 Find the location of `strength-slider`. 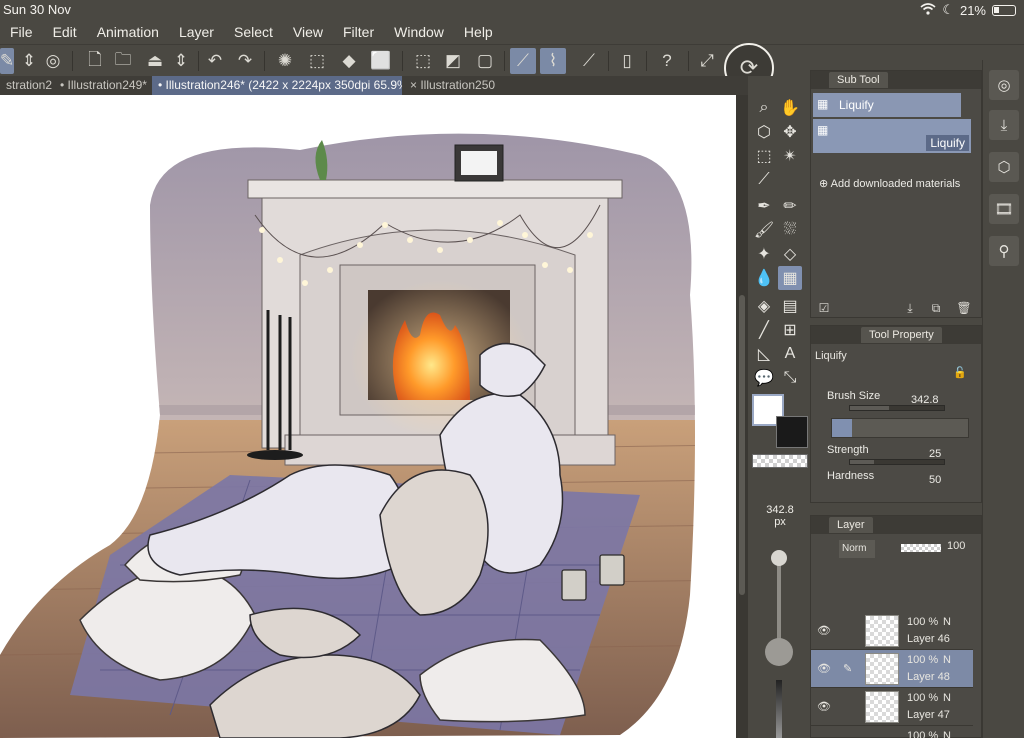

strength-slider is located at coordinates (897, 462).